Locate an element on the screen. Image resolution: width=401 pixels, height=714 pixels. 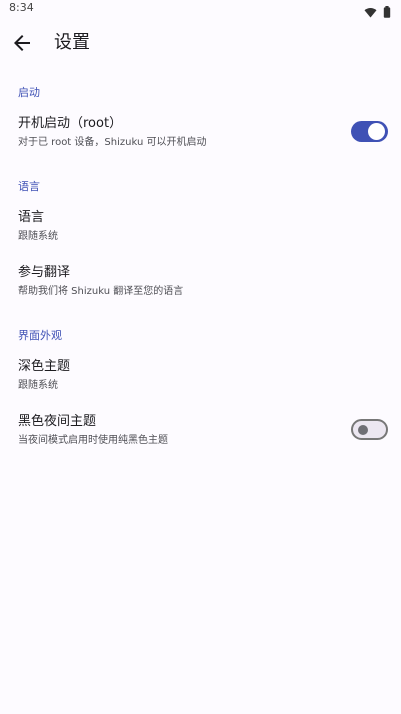
section-title-appearance: 界面外观 is located at coordinates (40, 335).